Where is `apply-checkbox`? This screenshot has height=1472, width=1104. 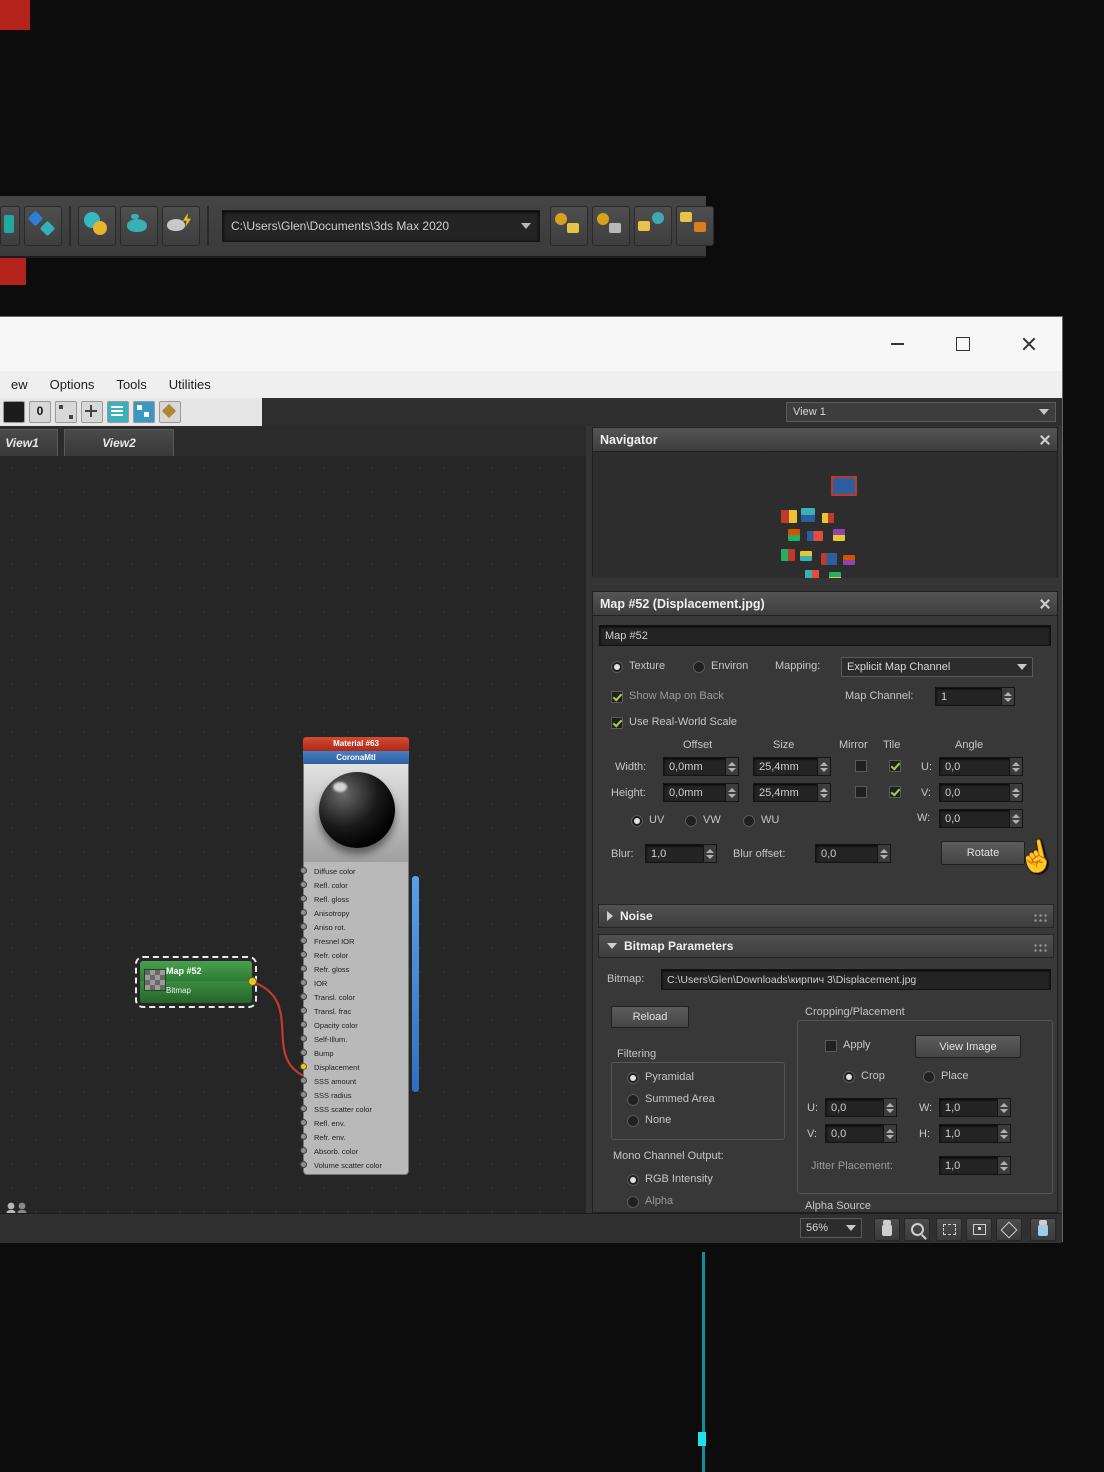 apply-checkbox is located at coordinates (831, 1046).